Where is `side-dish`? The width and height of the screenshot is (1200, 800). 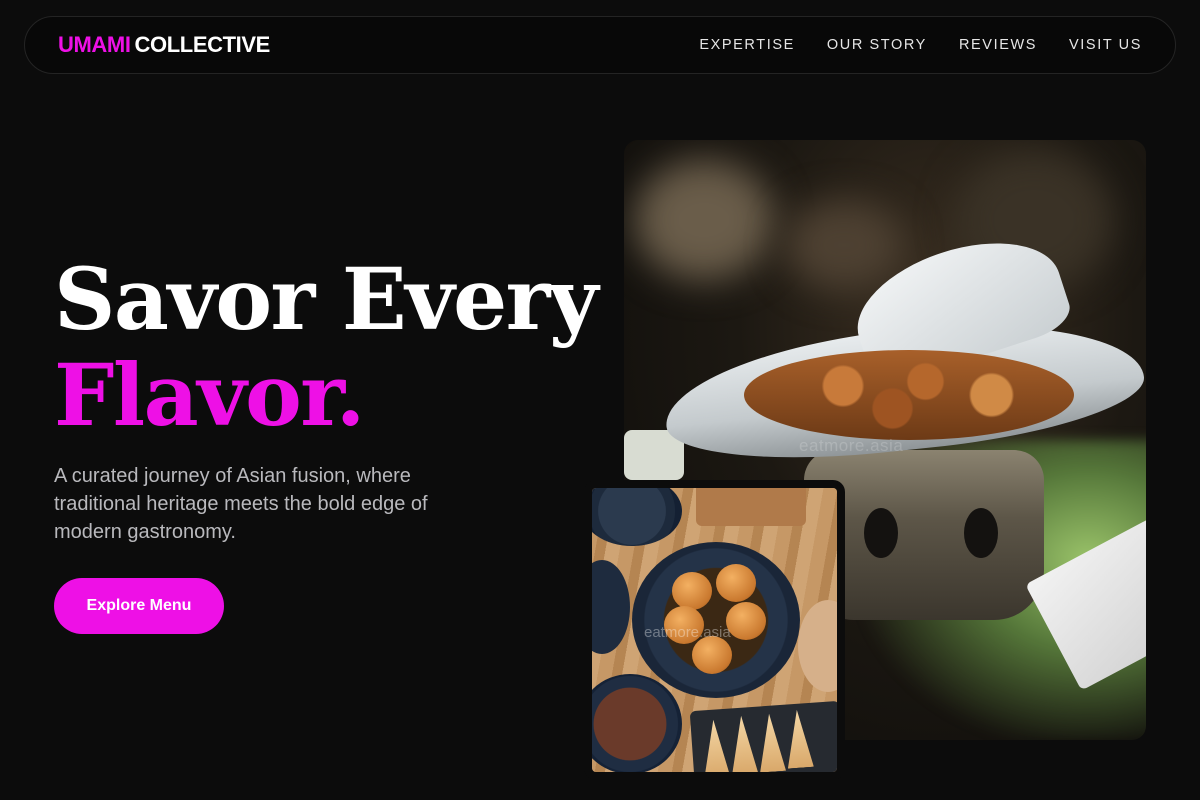
side-dish is located at coordinates (751, 507).